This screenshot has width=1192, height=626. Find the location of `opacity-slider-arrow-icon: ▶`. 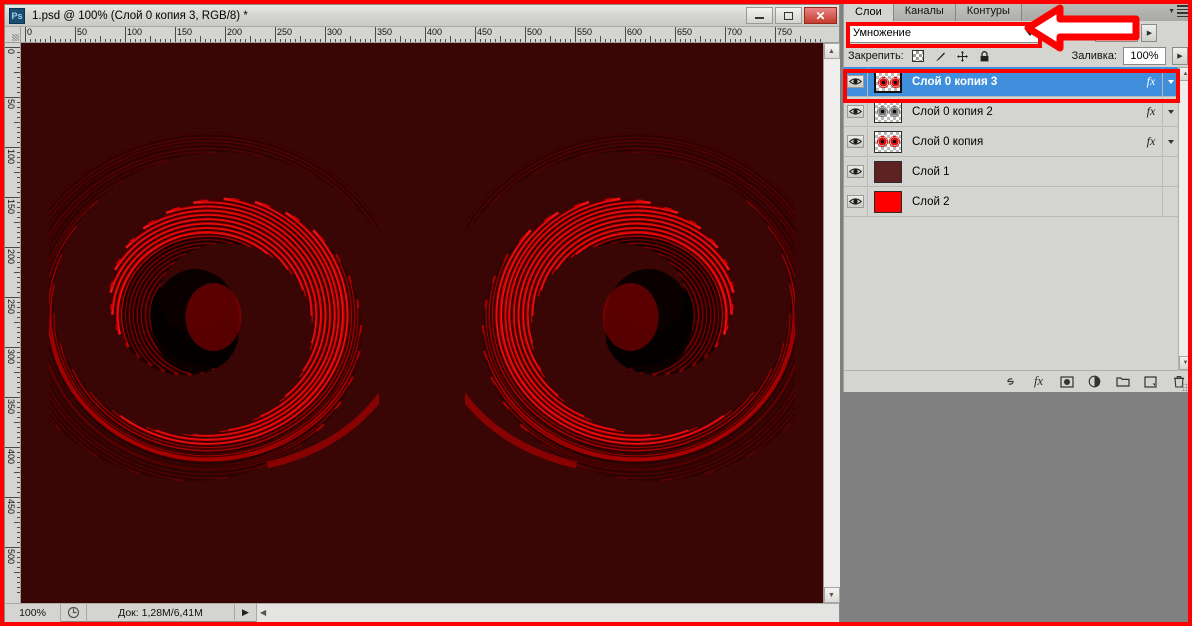

opacity-slider-arrow-icon: ▶ is located at coordinates (1149, 33).